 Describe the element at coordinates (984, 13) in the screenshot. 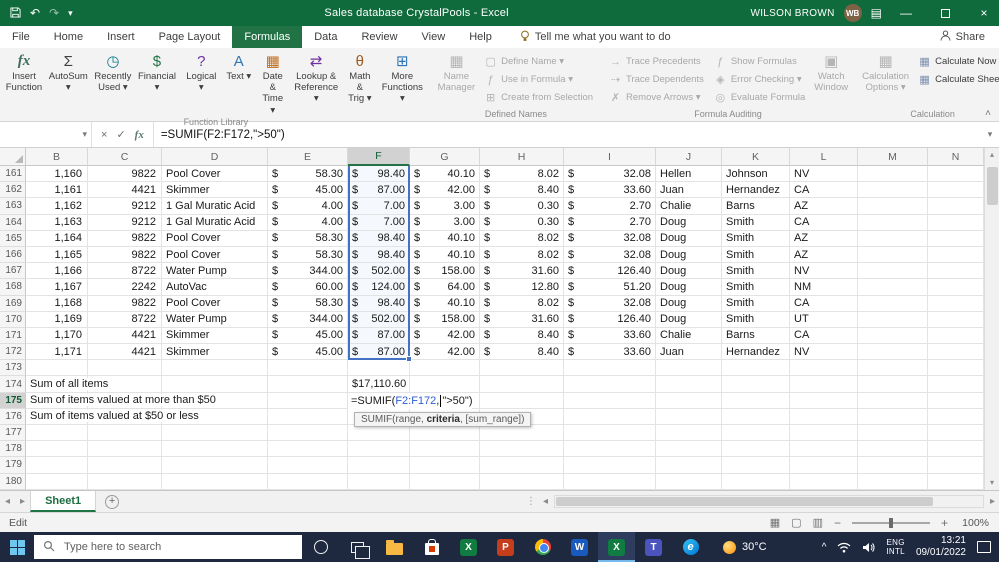

I see `close-button: ×` at that location.